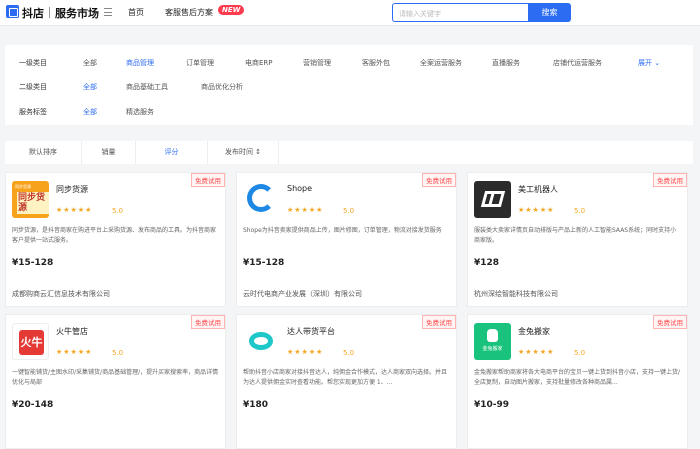  What do you see at coordinates (538, 189) in the screenshot?
I see `service-title: 美工机器人` at bounding box center [538, 189].